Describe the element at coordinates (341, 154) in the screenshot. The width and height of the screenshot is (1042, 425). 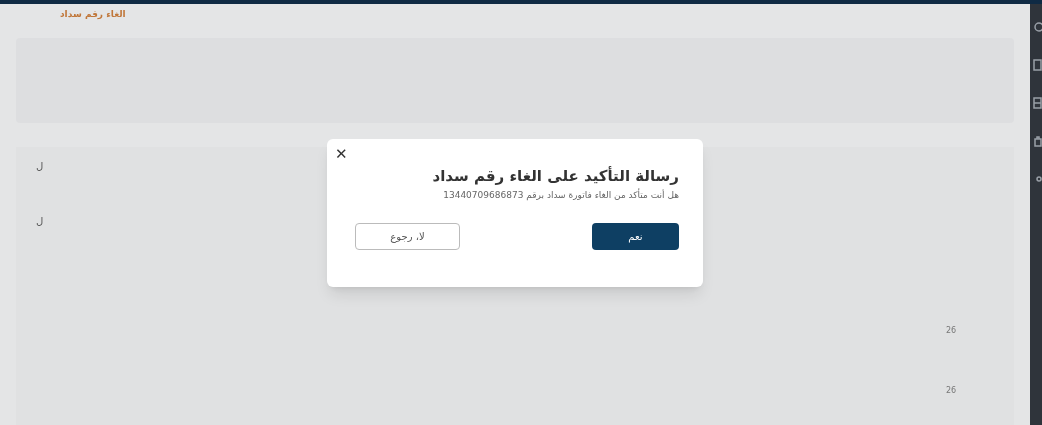
I see `close-button: ✕` at that location.